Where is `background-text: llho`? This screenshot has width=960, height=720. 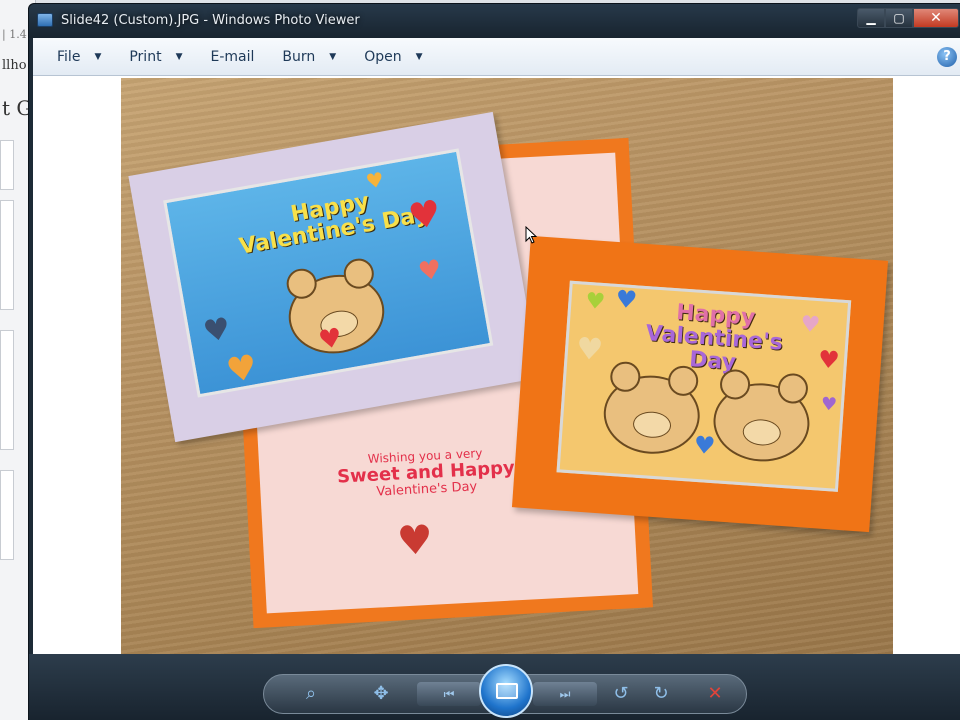
background-text: llho is located at coordinates (14, 65).